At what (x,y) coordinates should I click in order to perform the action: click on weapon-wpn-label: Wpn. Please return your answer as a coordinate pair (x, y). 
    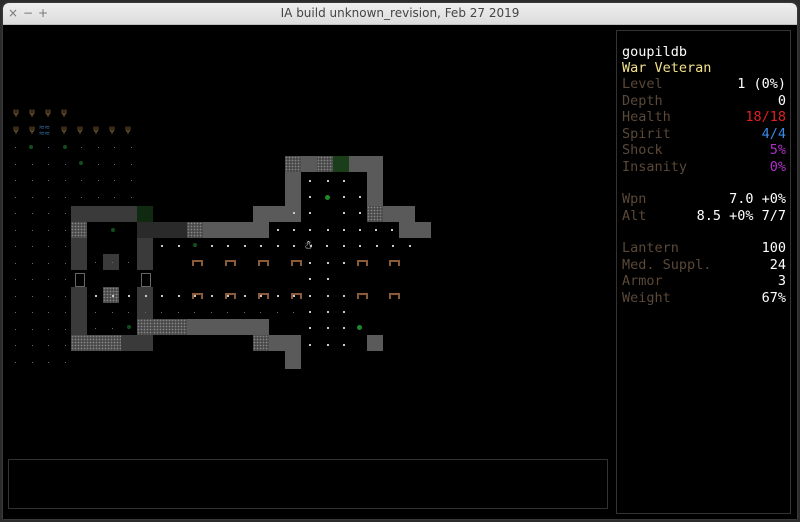
    Looking at the image, I should click on (634, 199).